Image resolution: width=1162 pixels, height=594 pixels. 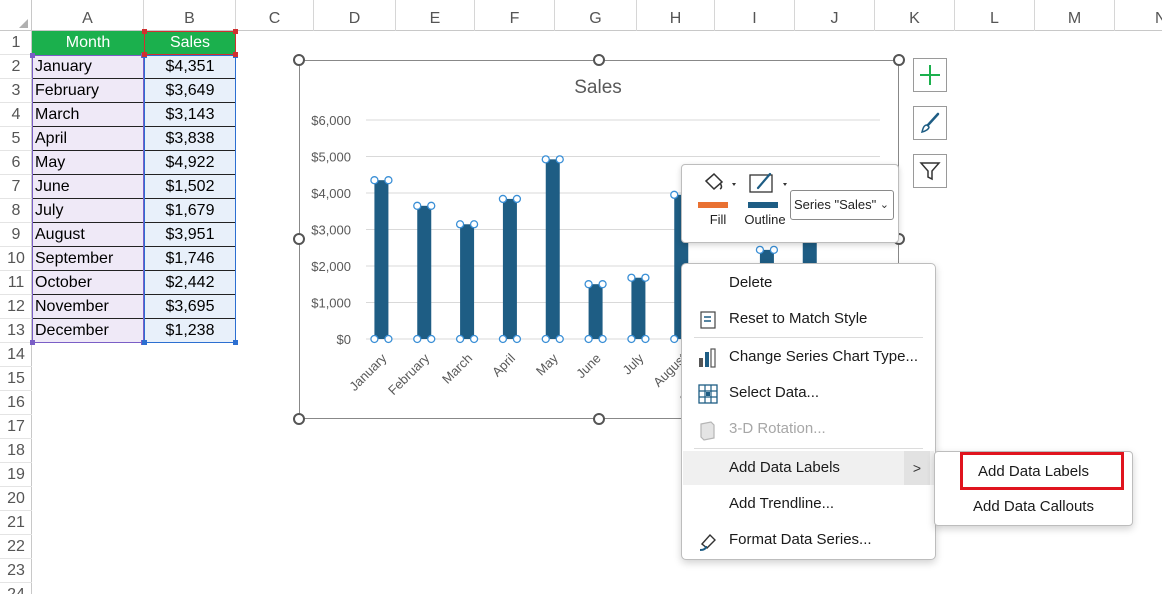 I want to click on chart-styles-button, so click(x=930, y=123).